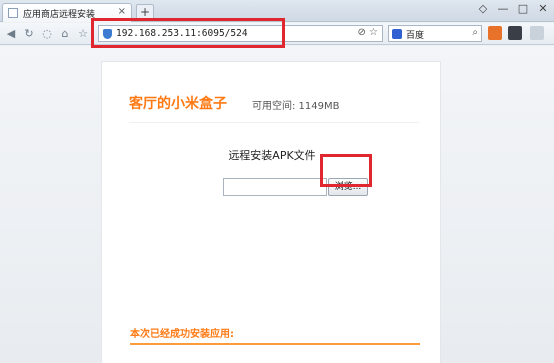  Describe the element at coordinates (495, 33) in the screenshot. I see `extension-icon` at that location.